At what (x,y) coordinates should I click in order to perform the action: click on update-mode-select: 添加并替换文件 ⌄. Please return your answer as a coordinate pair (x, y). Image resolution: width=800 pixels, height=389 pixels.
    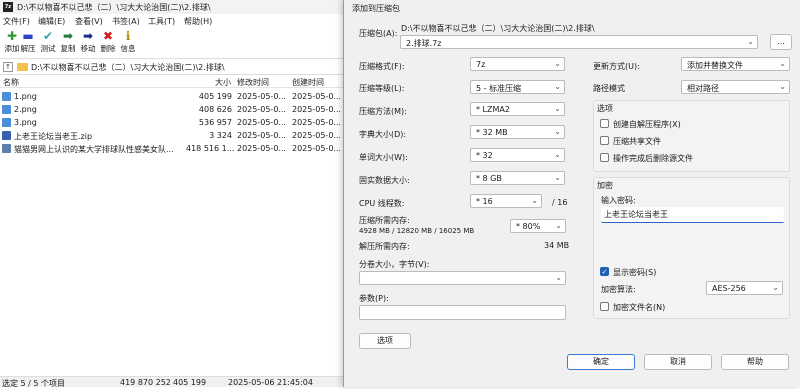
    Looking at the image, I should click on (735, 64).